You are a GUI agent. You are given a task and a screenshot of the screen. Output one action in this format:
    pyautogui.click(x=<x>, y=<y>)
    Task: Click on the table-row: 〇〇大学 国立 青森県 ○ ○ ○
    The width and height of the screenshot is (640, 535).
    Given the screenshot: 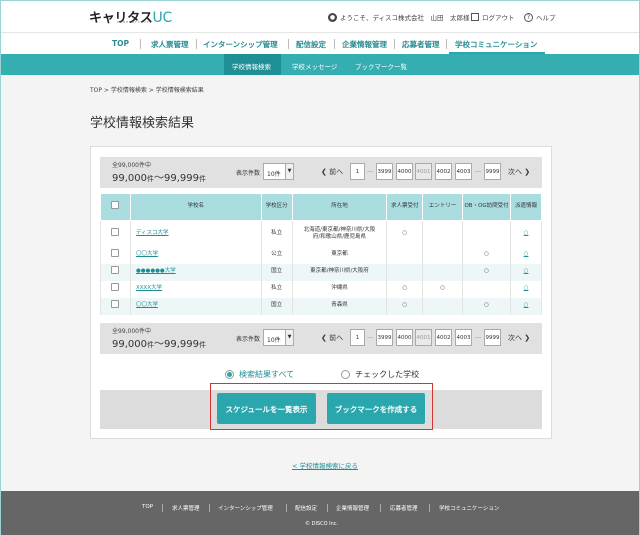 What is the action you would take?
    pyautogui.click(x=321, y=306)
    